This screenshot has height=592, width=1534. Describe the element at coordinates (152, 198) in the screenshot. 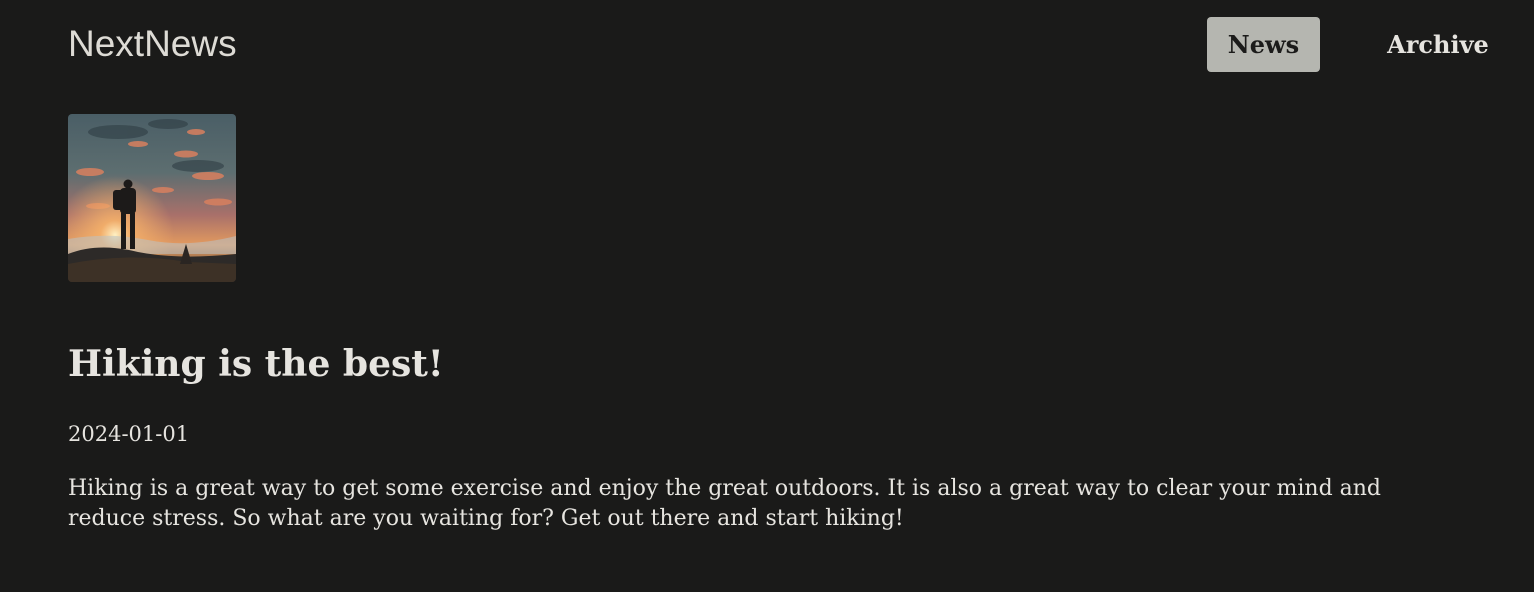

I see `article-image` at that location.